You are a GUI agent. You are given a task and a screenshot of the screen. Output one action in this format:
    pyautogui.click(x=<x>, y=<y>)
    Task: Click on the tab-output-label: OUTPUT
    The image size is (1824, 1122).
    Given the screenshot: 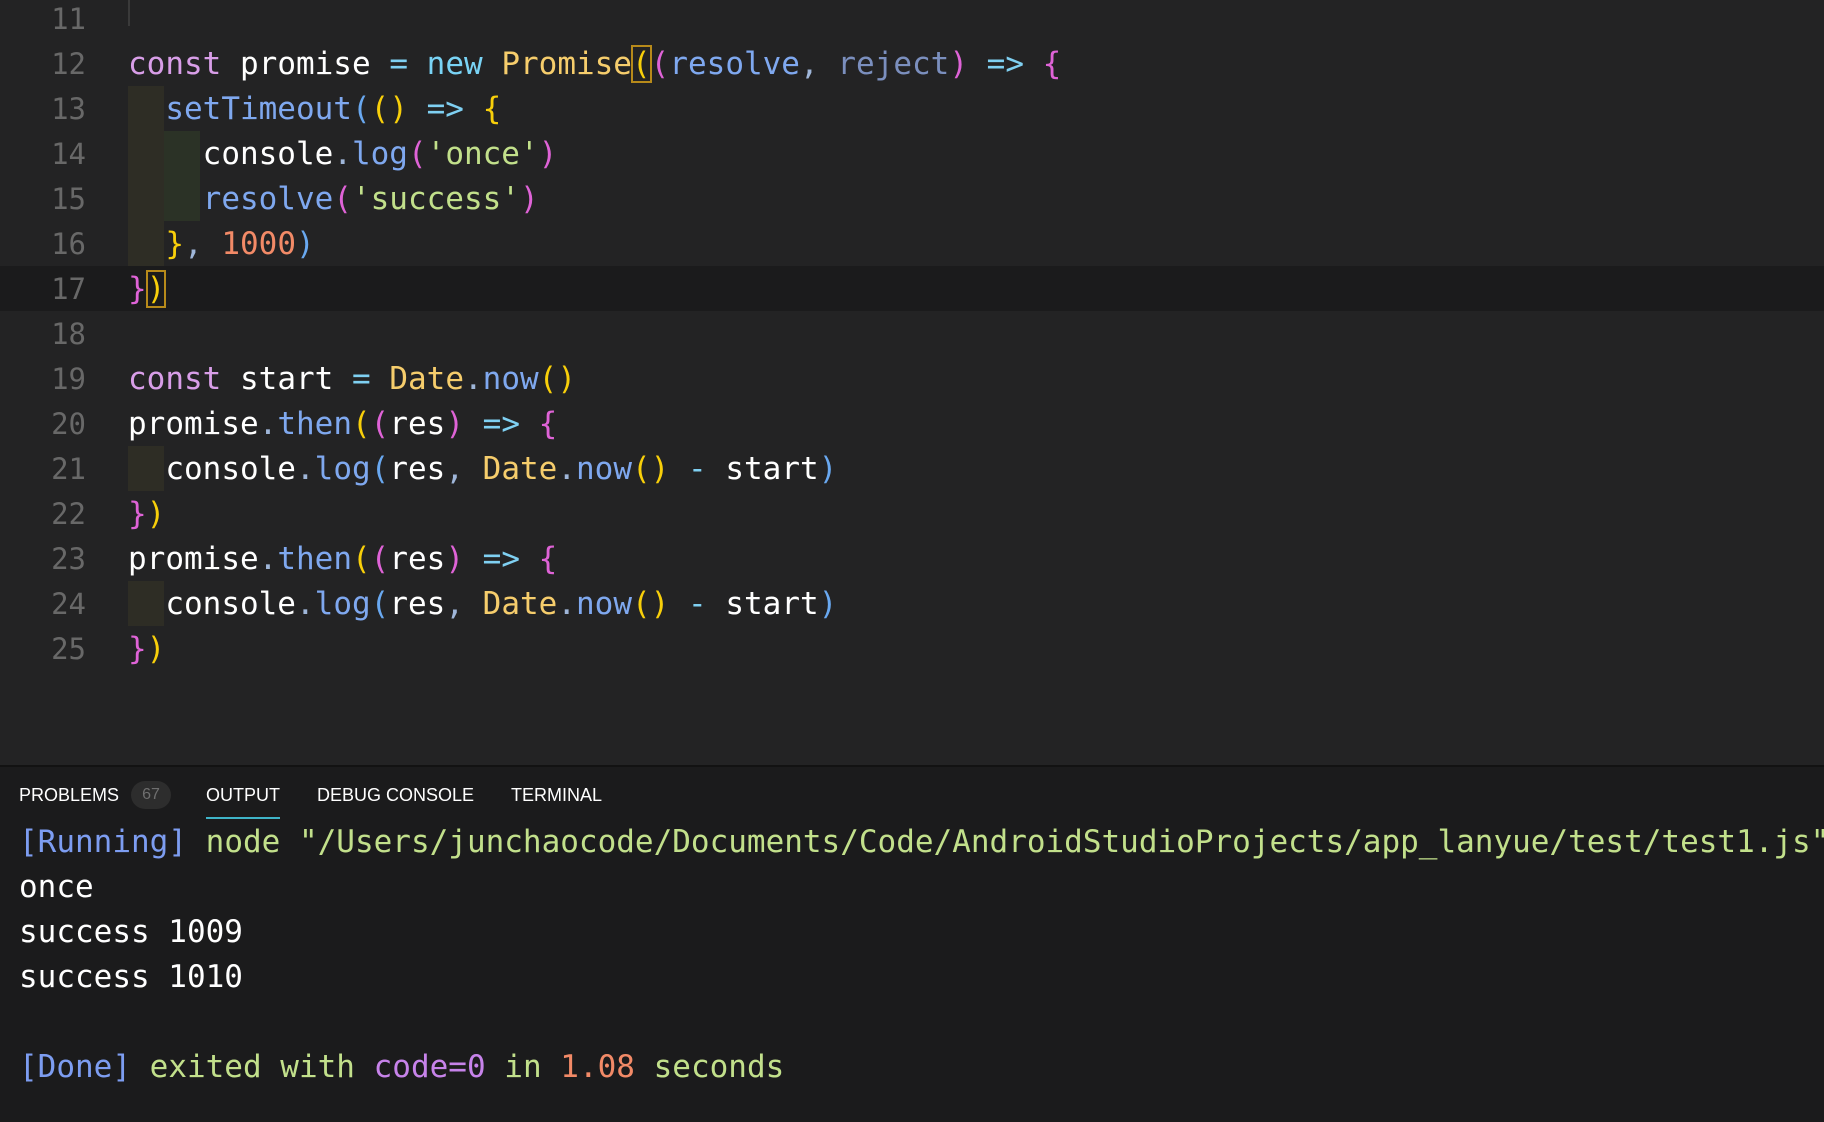 What is the action you would take?
    pyautogui.click(x=243, y=795)
    